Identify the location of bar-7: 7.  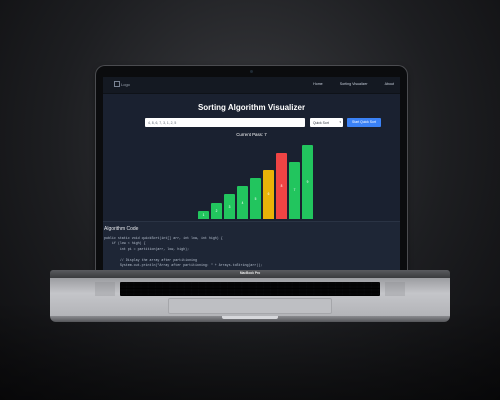
(294, 190).